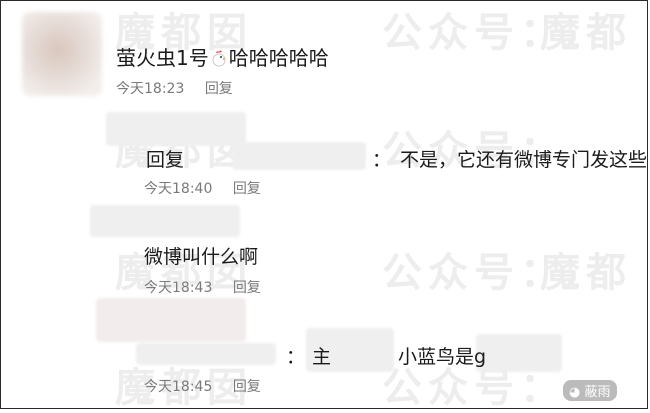  Describe the element at coordinates (442, 357) in the screenshot. I see `comment-text: 小蓝鸟是g` at that location.